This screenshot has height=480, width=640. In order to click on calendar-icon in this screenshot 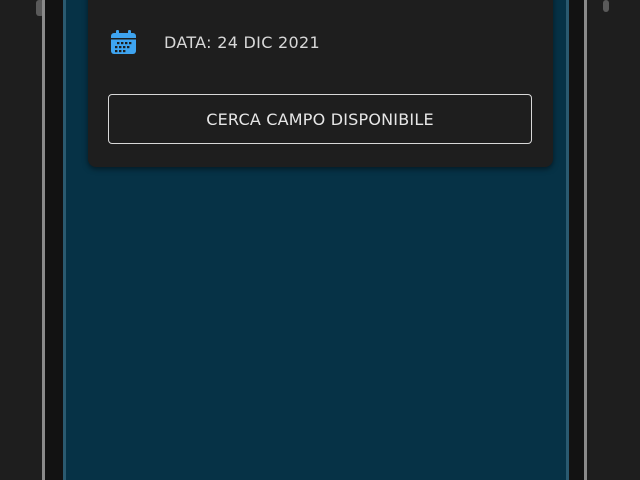, I will do `click(123, 42)`.